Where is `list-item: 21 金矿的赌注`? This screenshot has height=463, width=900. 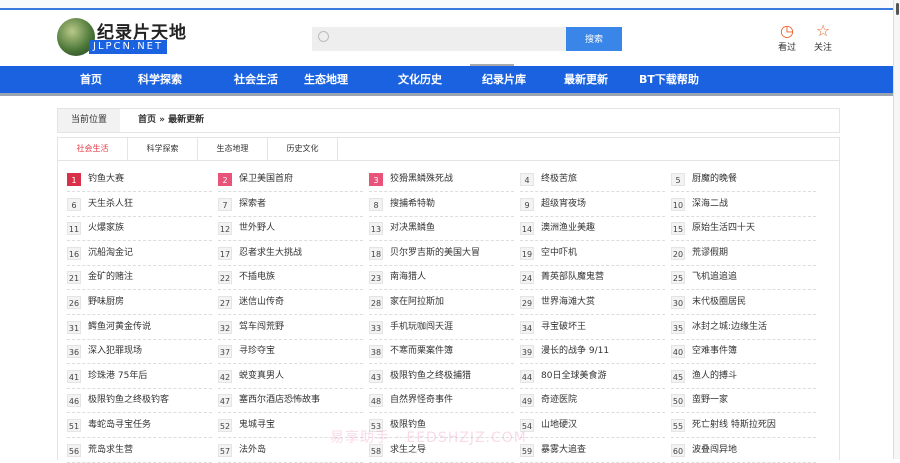
list-item: 21 金矿的赌注 is located at coordinates (139, 278).